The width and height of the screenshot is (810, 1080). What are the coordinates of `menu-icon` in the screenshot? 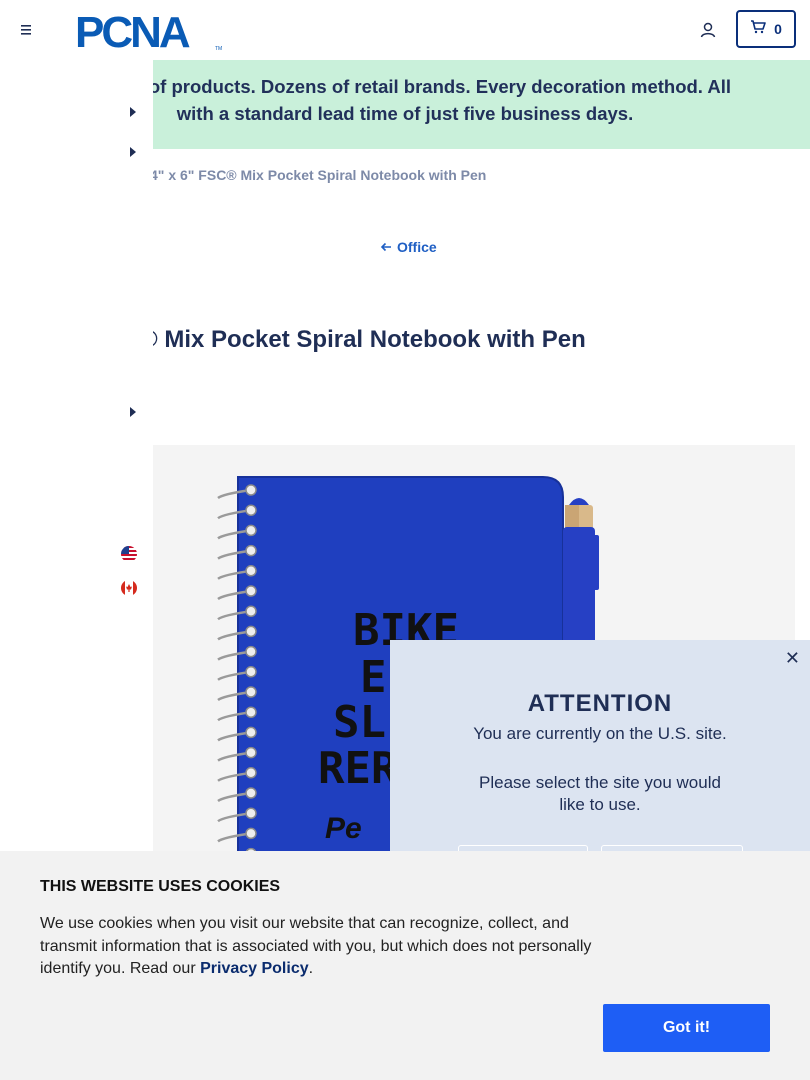 It's located at (28, 30).